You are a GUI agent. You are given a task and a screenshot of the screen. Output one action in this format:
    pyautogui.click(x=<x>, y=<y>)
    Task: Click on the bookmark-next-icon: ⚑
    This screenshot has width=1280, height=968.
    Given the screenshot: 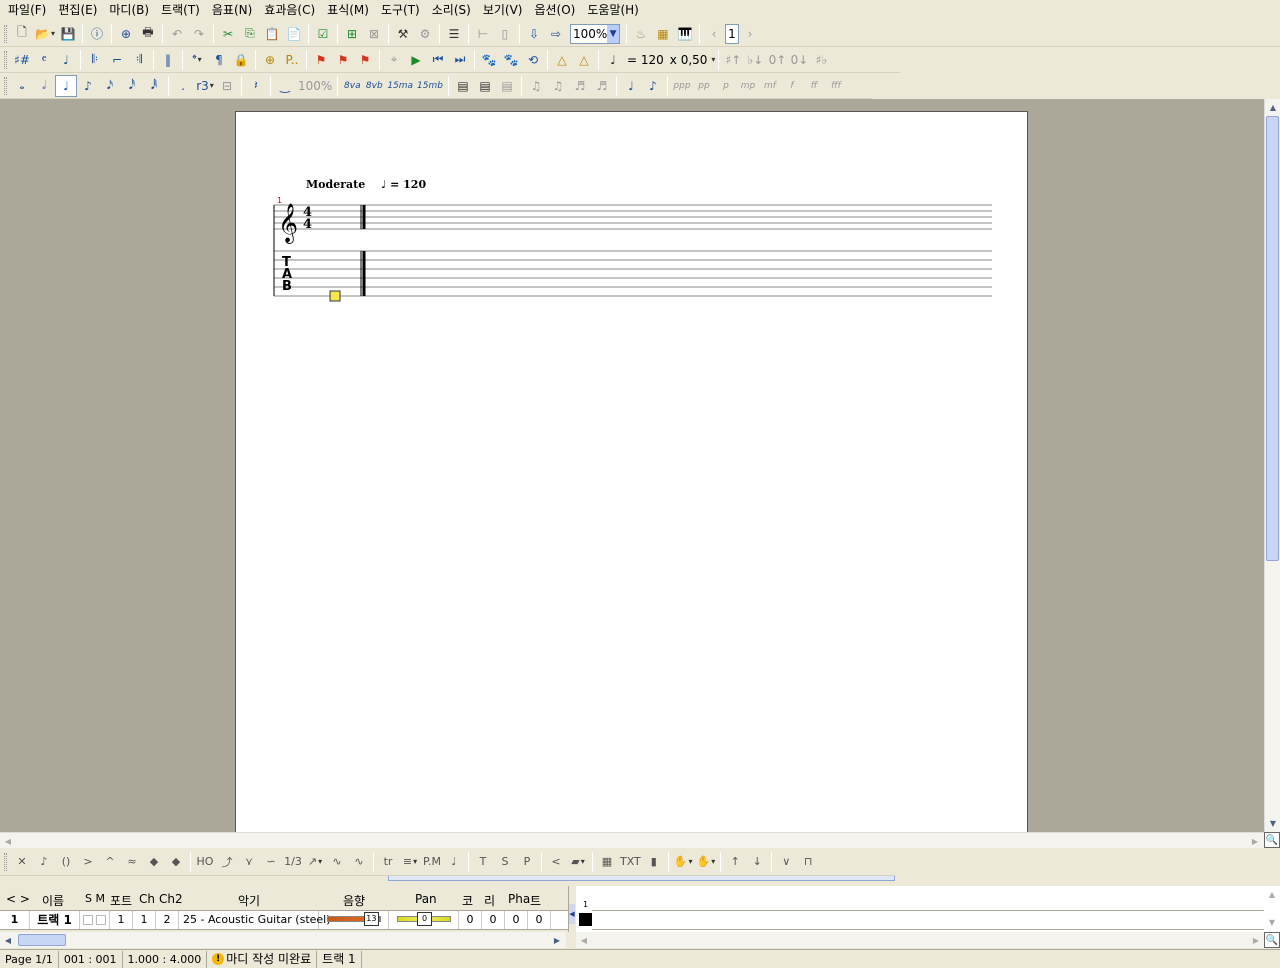 What is the action you would take?
    pyautogui.click(x=365, y=60)
    